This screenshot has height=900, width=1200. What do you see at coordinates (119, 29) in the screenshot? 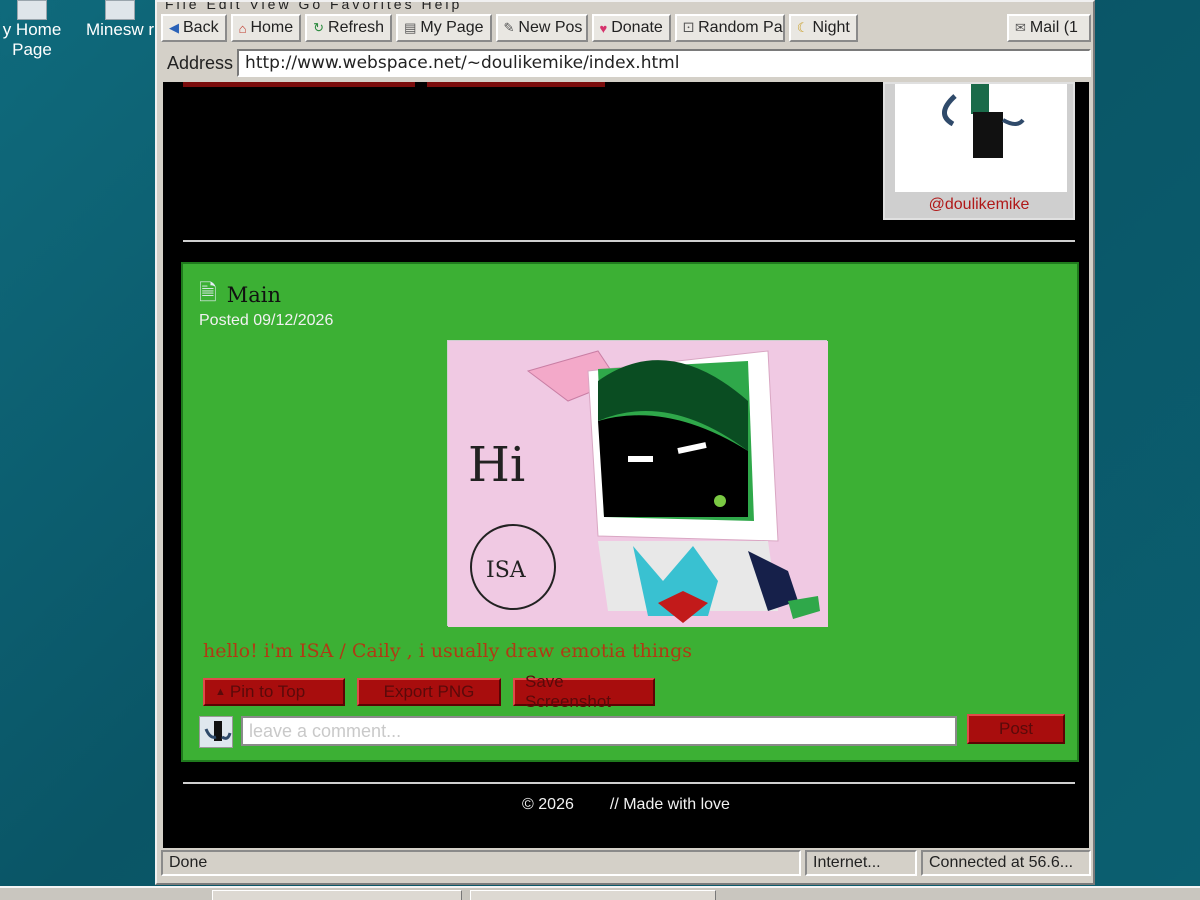
I see `desktop-icon-label: Minesw r` at bounding box center [119, 29].